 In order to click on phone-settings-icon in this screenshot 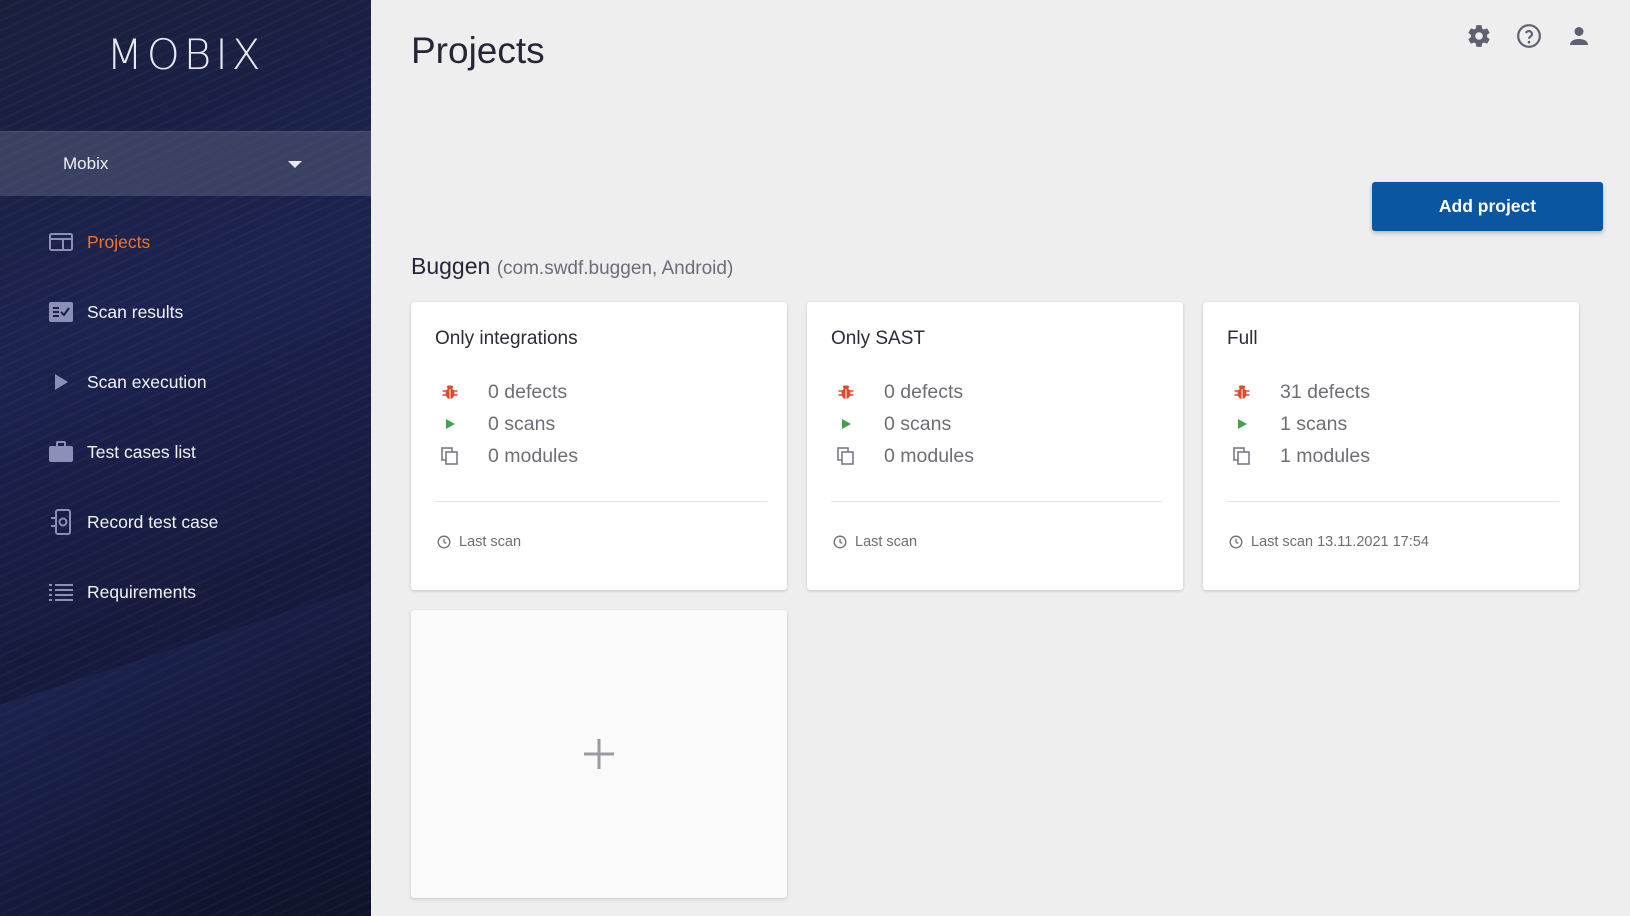, I will do `click(61, 522)`.